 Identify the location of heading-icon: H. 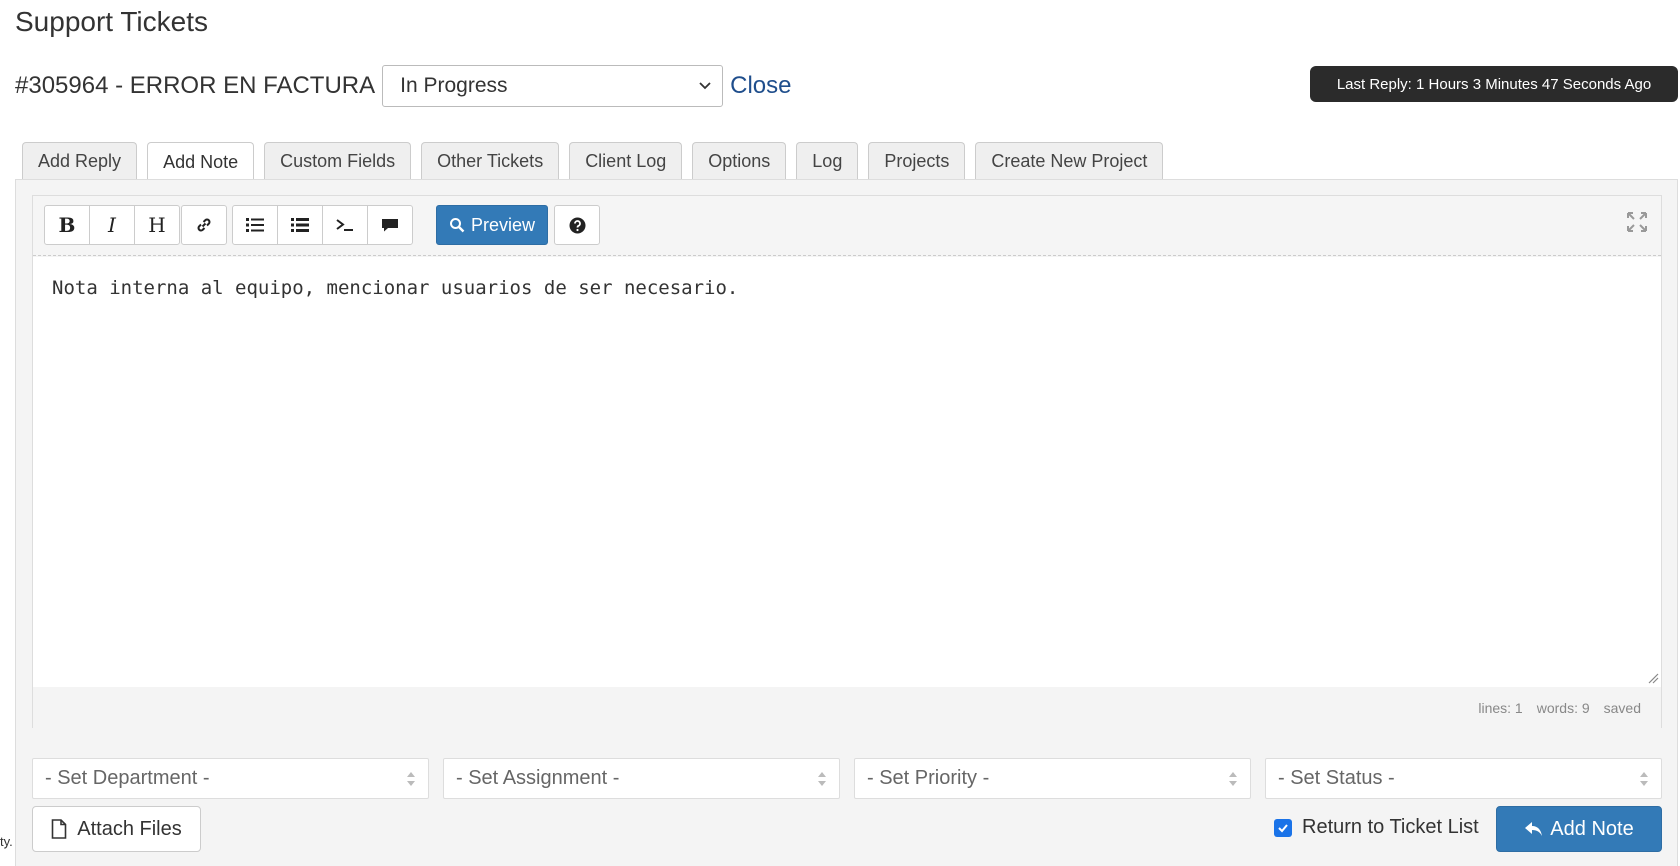
(157, 225).